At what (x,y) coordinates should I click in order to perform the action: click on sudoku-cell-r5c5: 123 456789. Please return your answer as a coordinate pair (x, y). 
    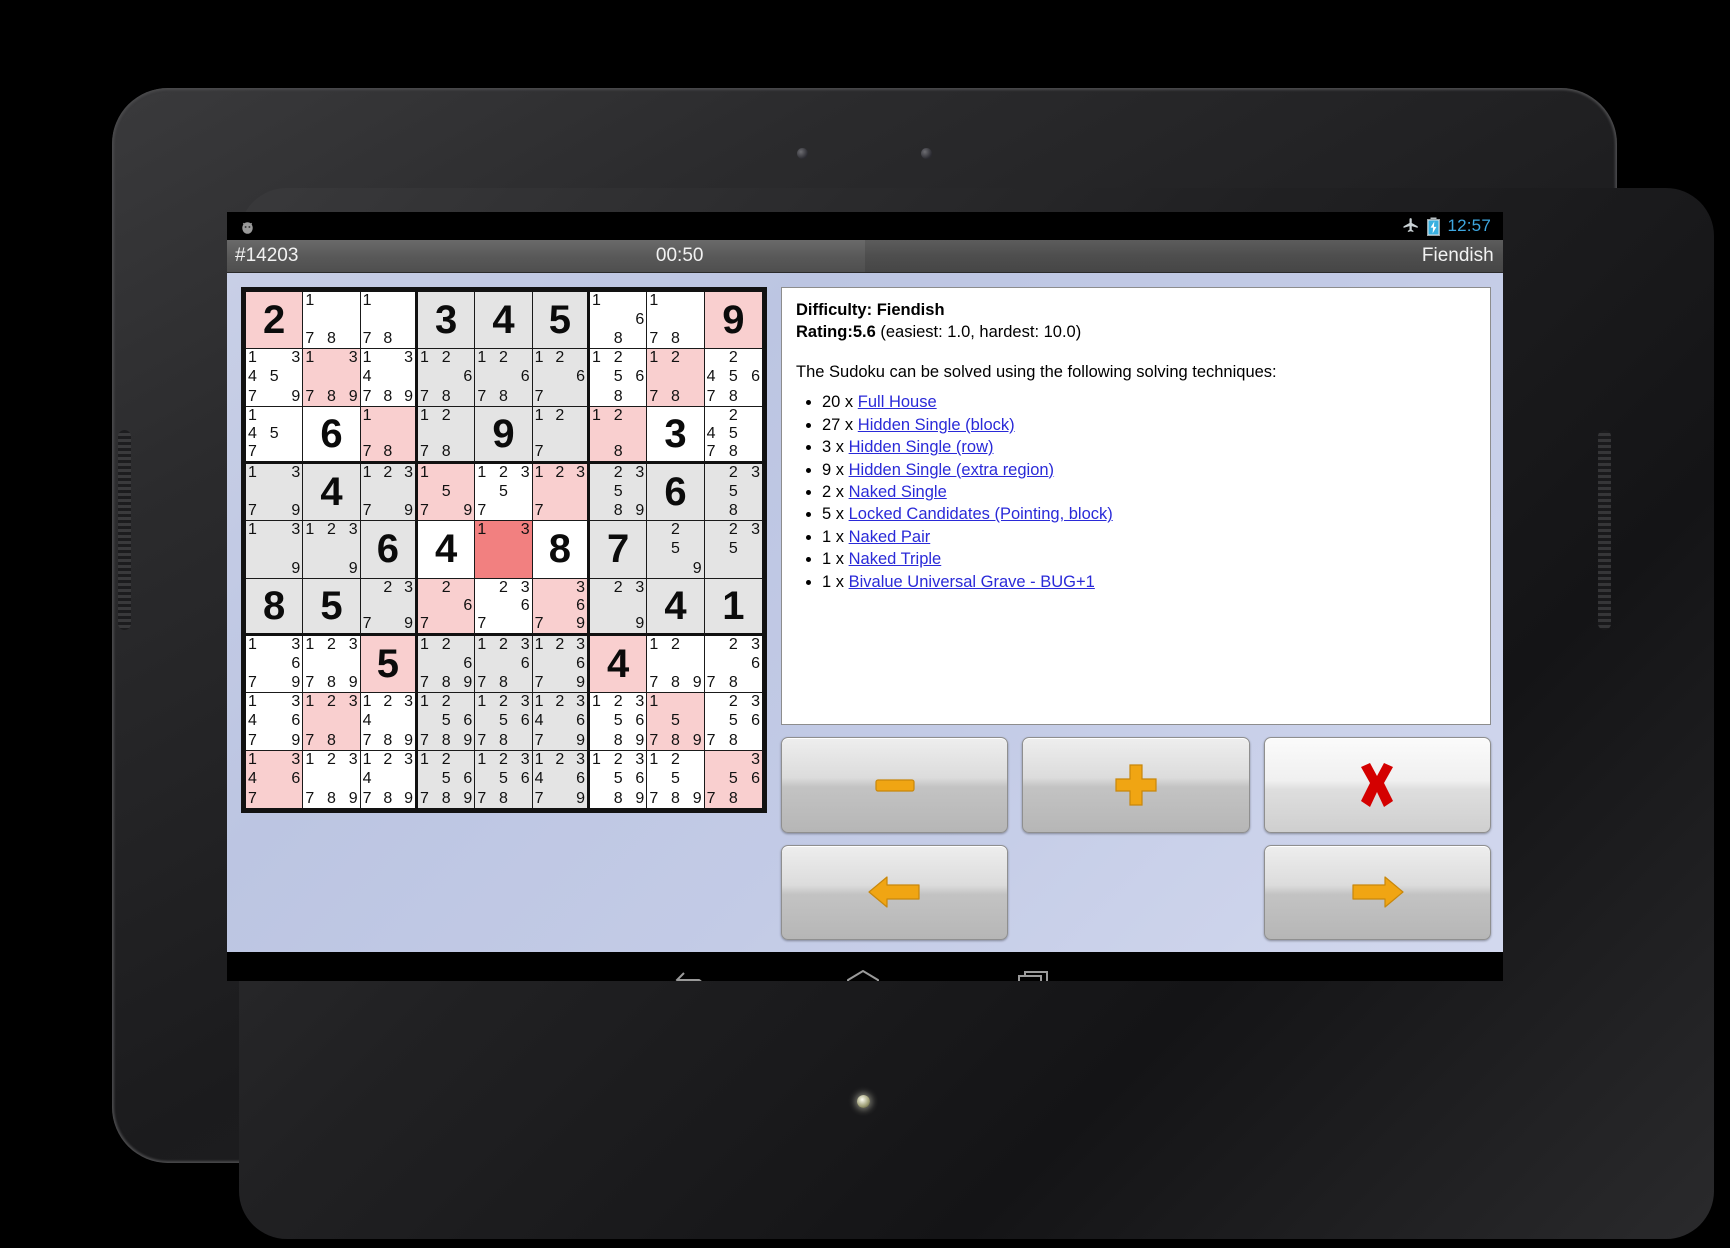
    Looking at the image, I should click on (504, 550).